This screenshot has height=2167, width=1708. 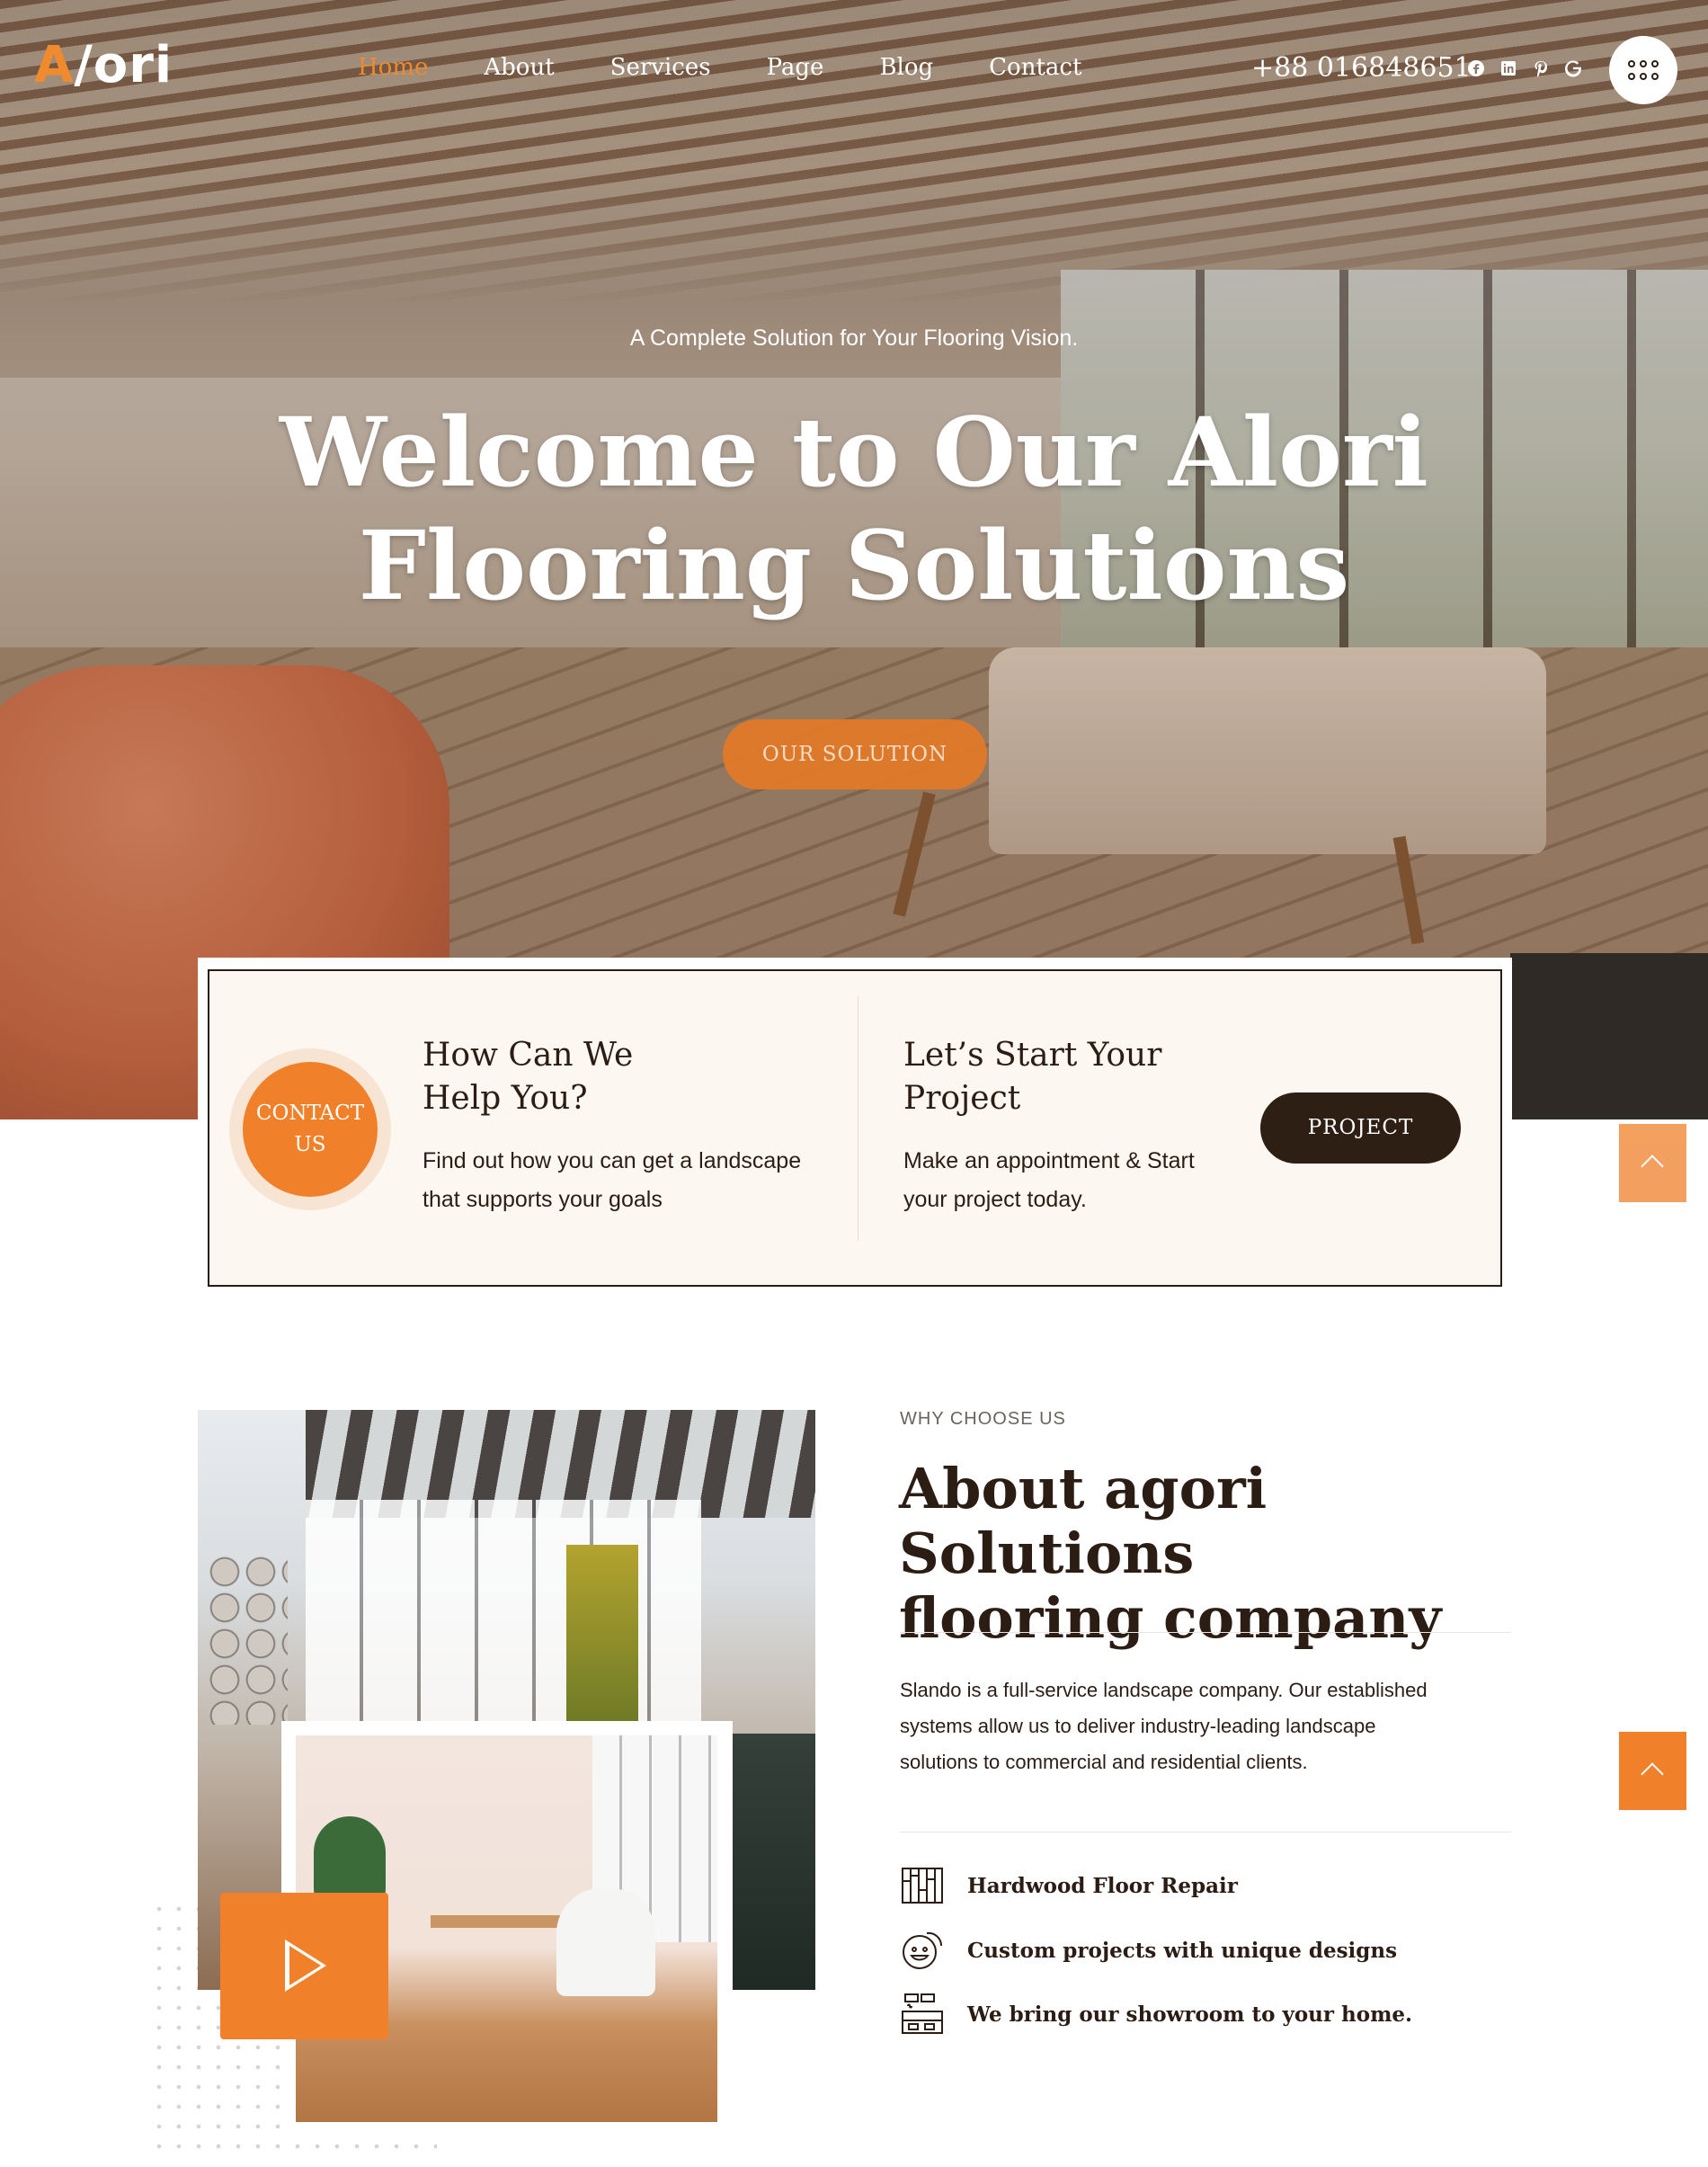 I want to click on nav-item-services: Services, so click(x=660, y=67).